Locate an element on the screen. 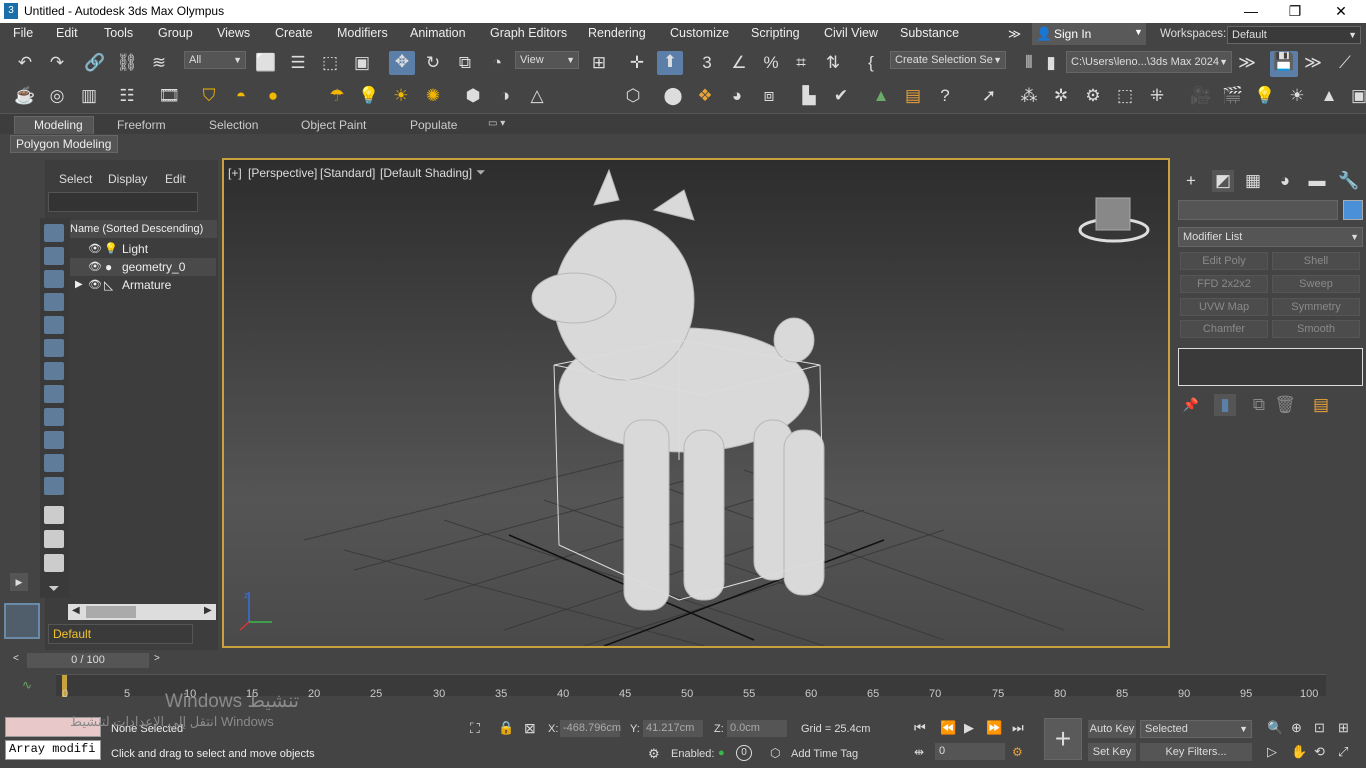 This screenshot has width=1366, height=768. render-icon: ✔ is located at coordinates (841, 96).